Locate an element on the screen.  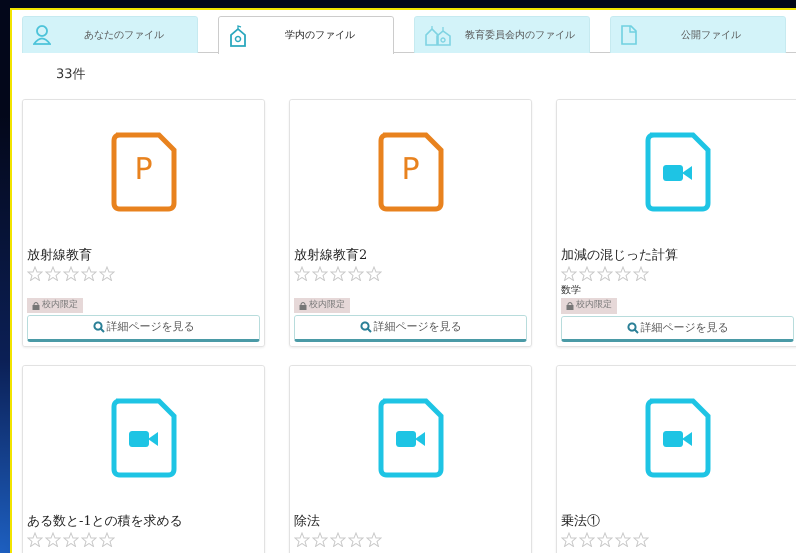
result-count: 33件 is located at coordinates (71, 75).